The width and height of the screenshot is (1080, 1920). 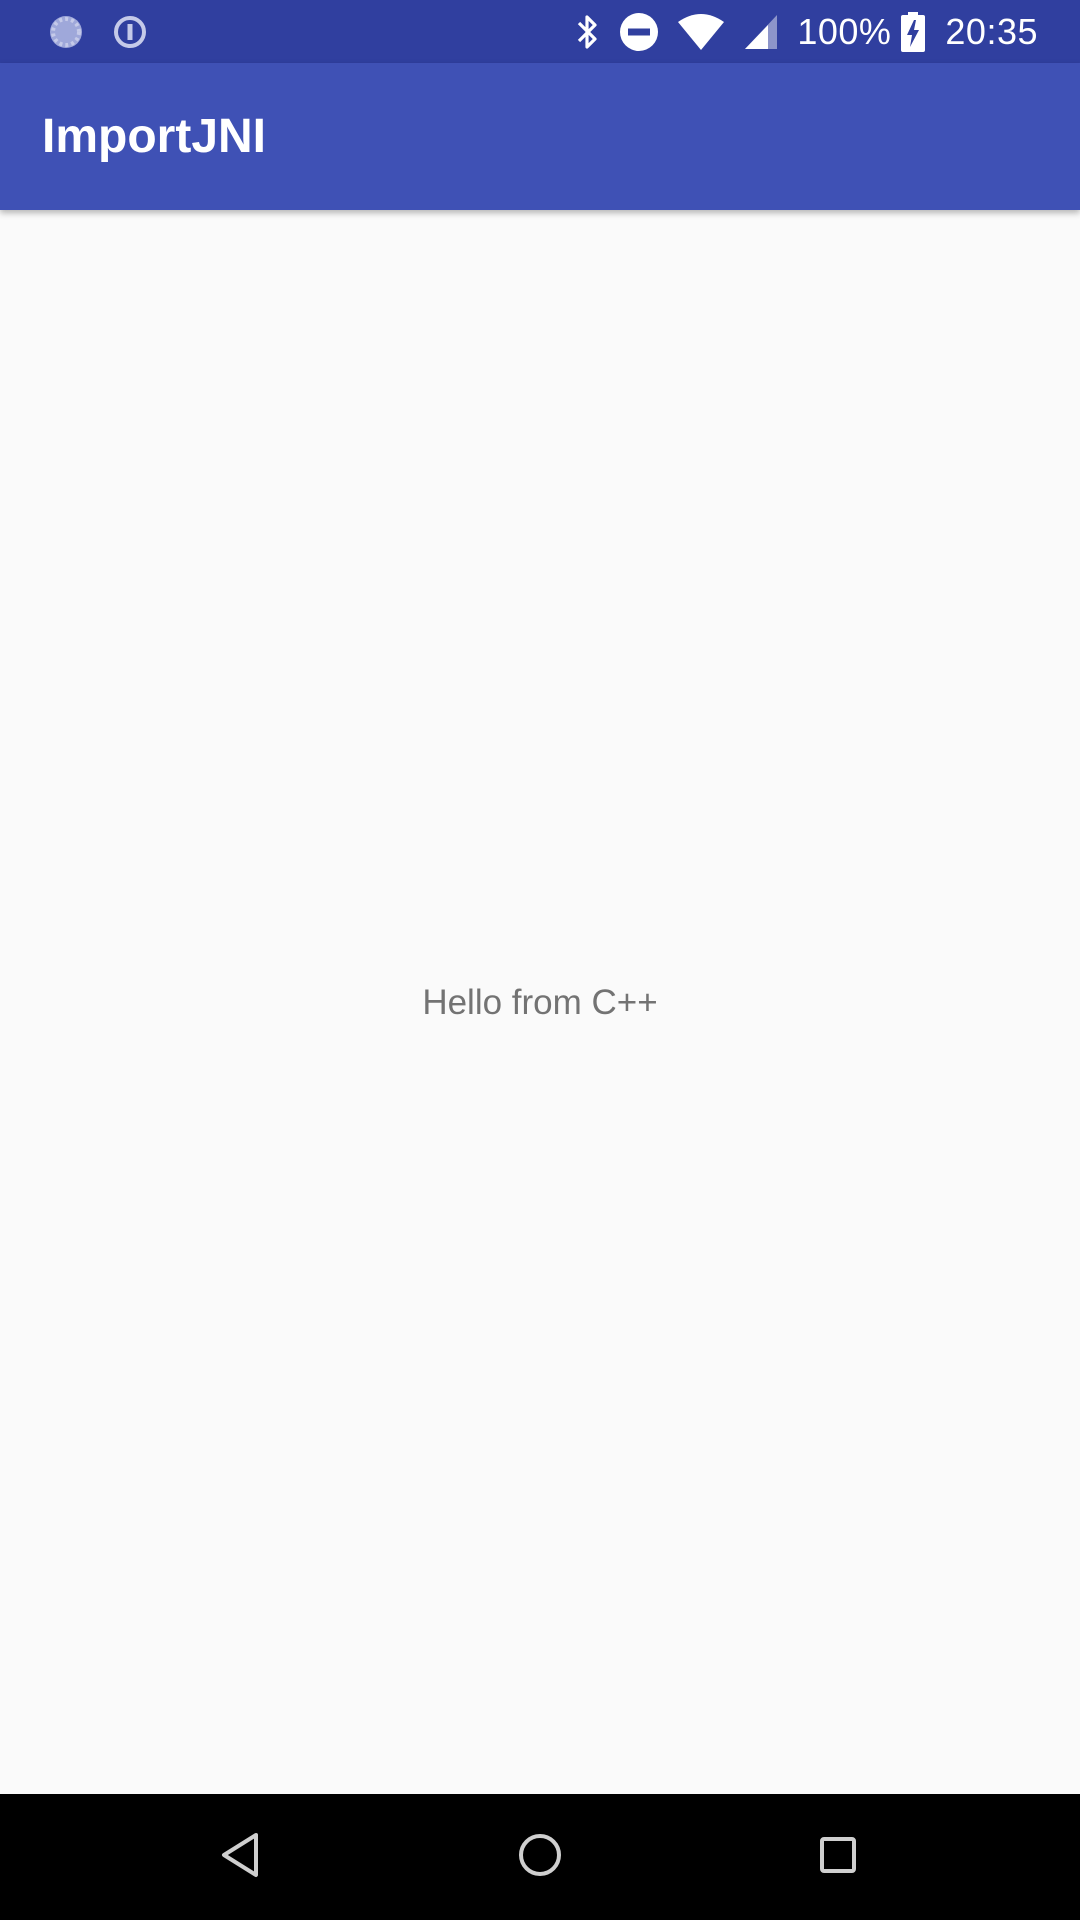 What do you see at coordinates (97, 32) in the screenshot?
I see `status-left-icons` at bounding box center [97, 32].